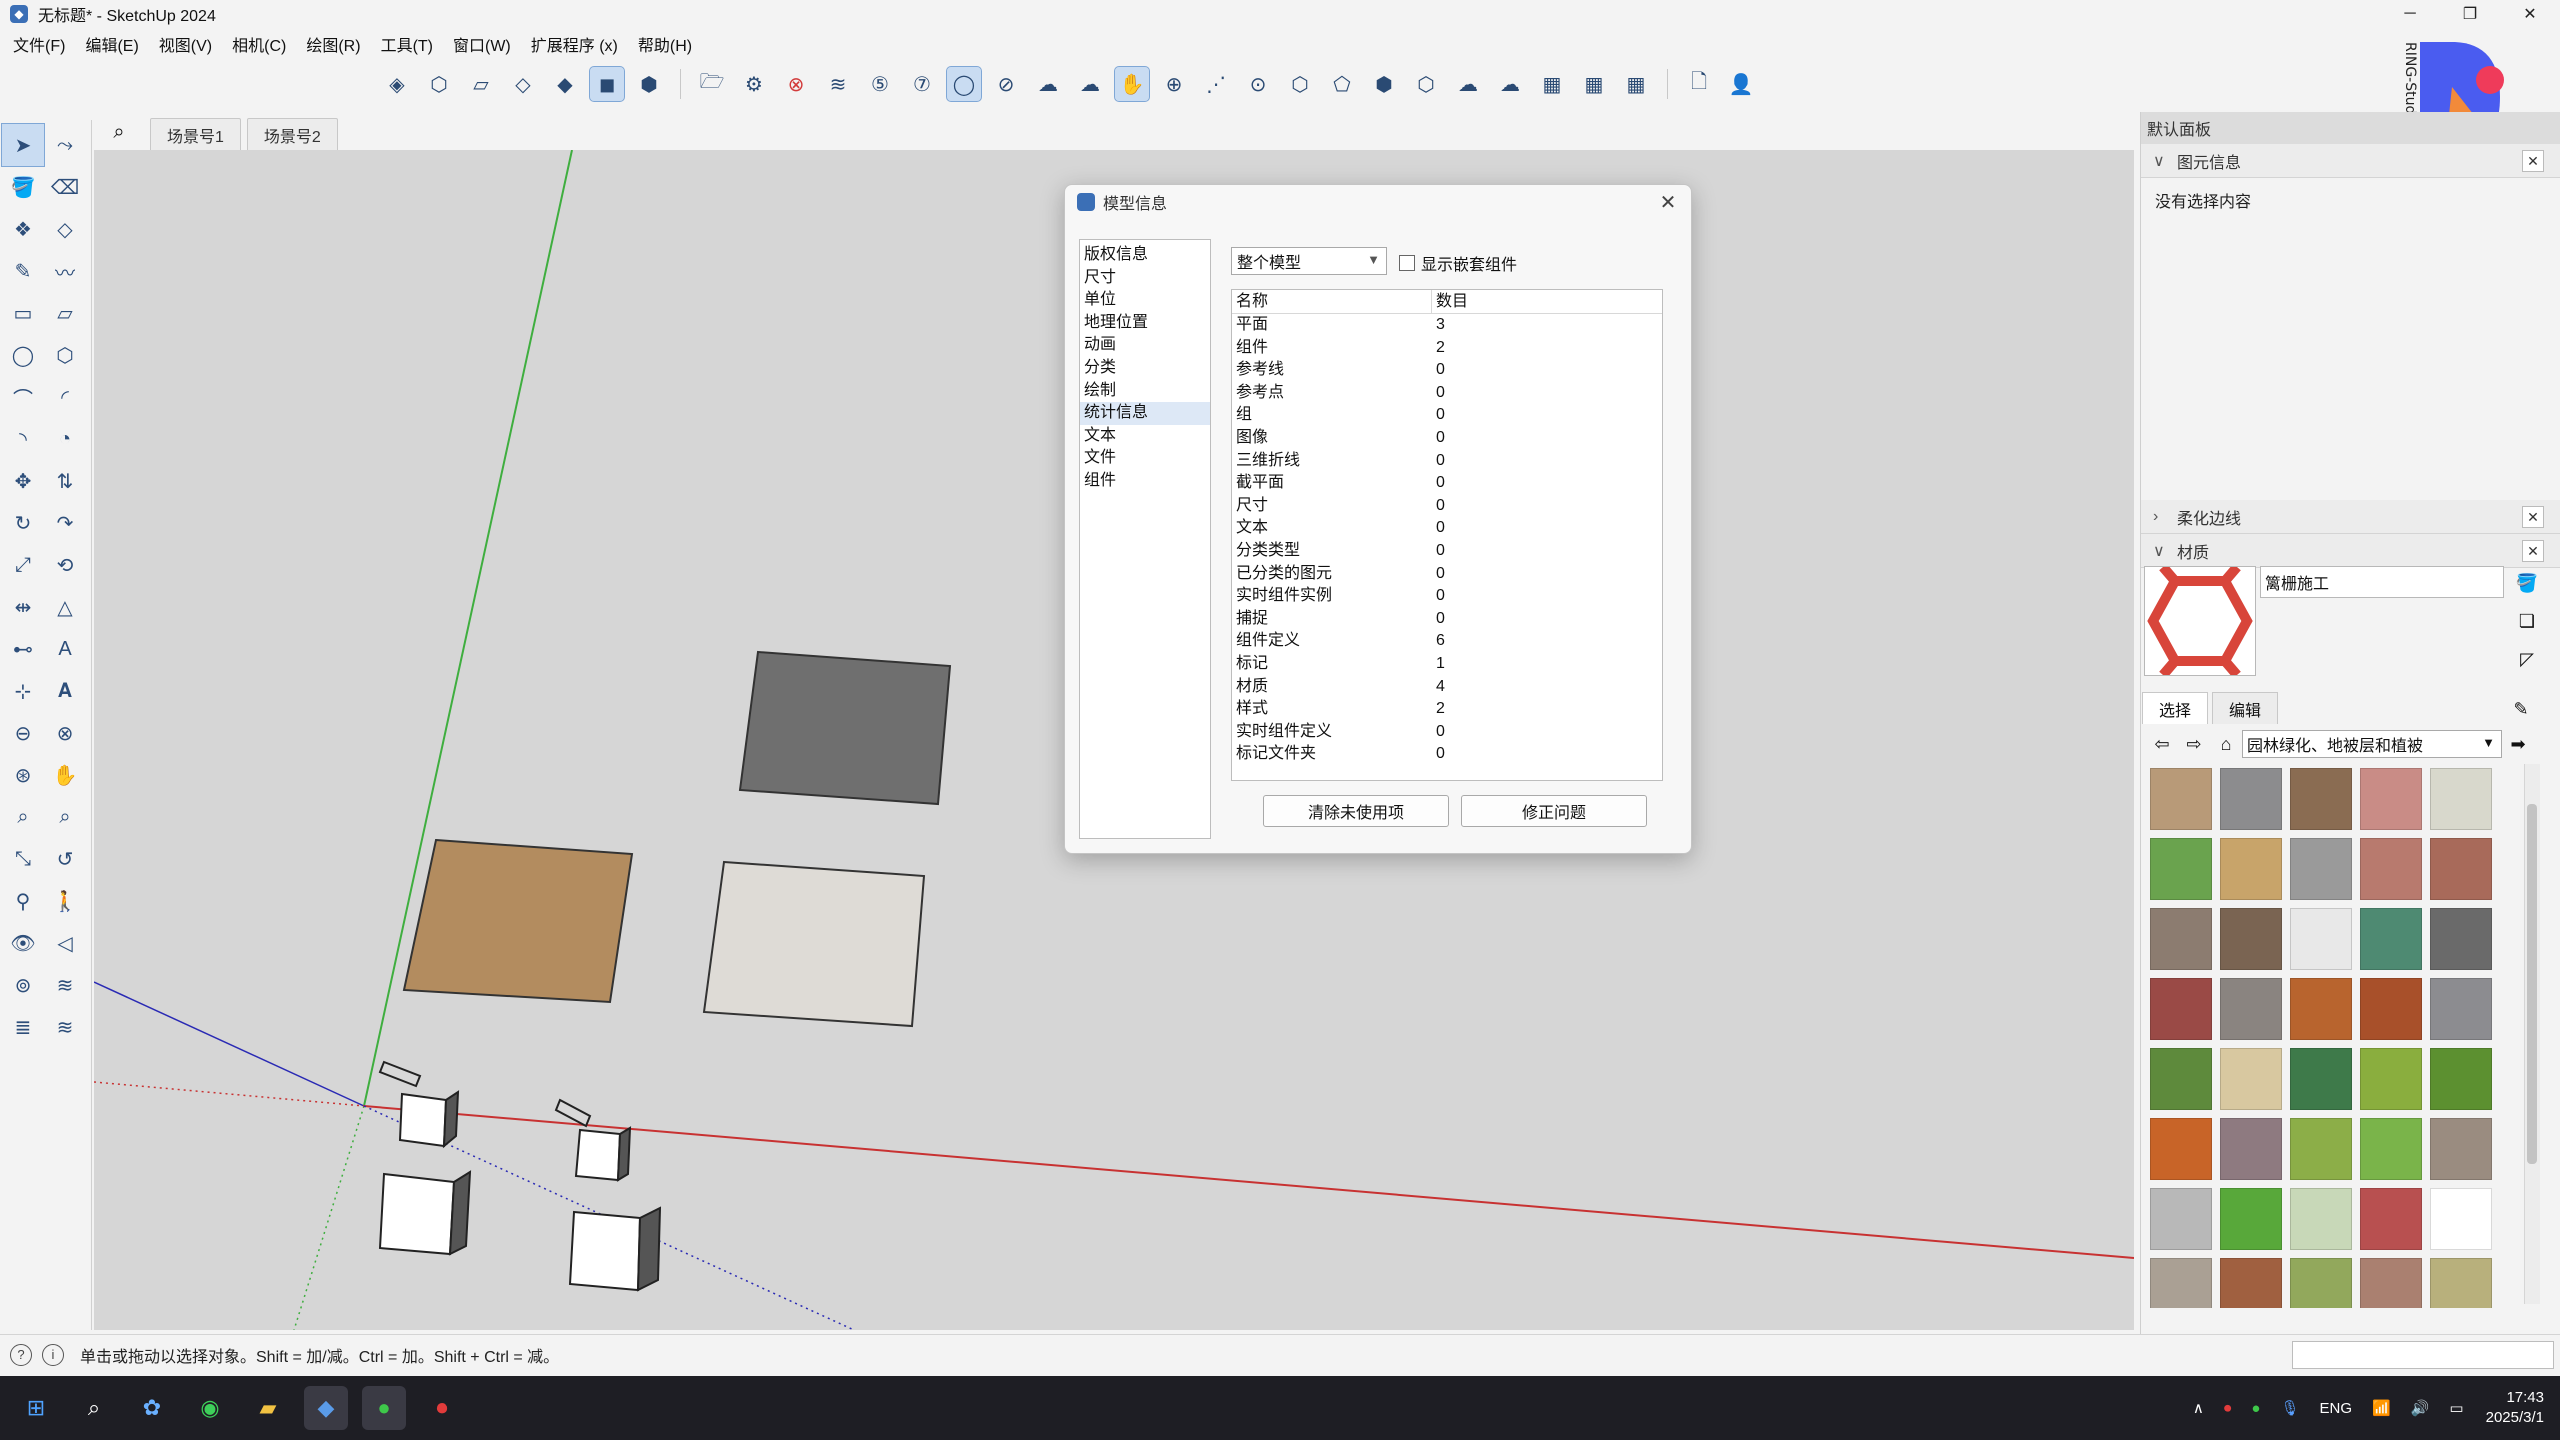 The image size is (2560, 1440). What do you see at coordinates (1458, 263) in the screenshot?
I see `nested-components-option: 显示嵌套组件` at bounding box center [1458, 263].